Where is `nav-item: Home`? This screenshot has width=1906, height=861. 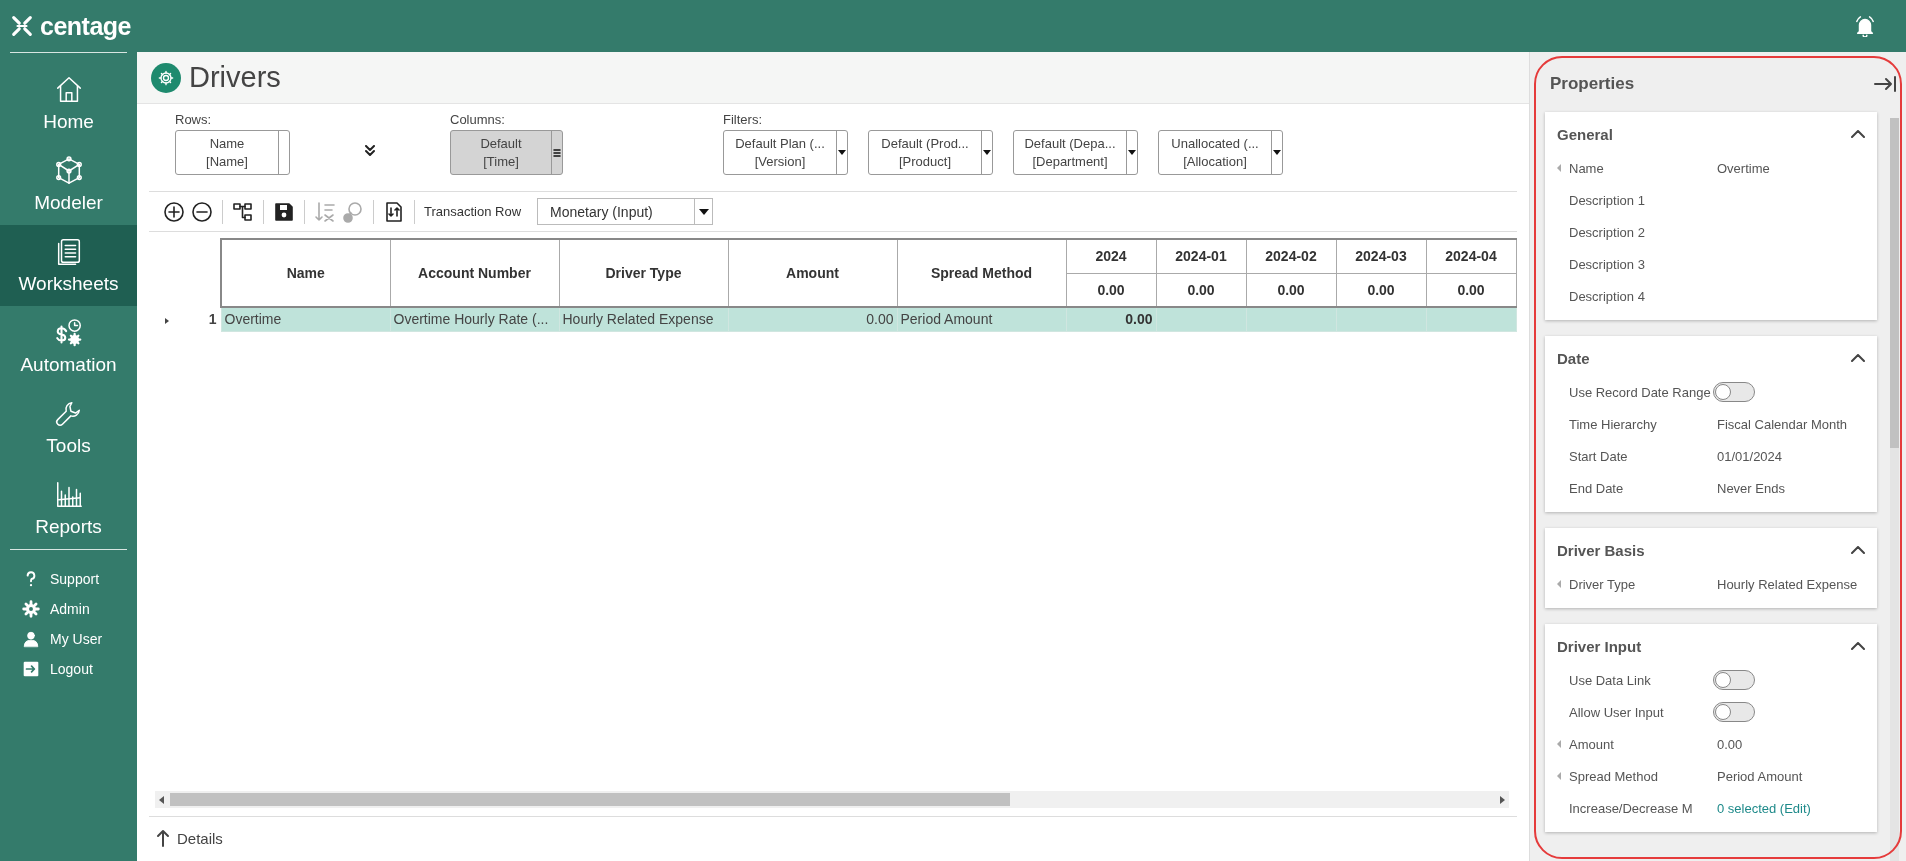
nav-item: Home is located at coordinates (68, 103).